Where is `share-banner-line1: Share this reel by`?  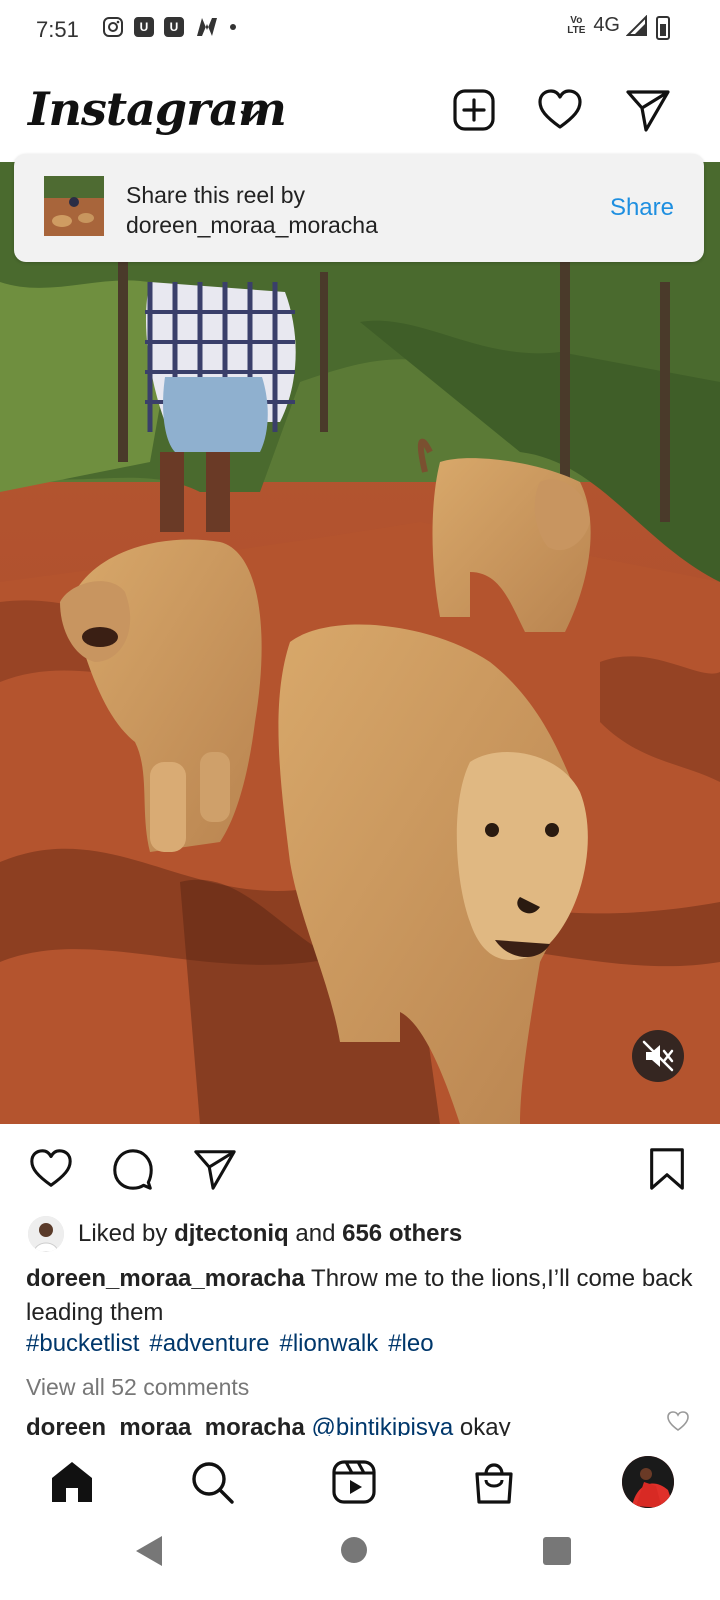
share-banner-line1: Share this reel by is located at coordinates (215, 195).